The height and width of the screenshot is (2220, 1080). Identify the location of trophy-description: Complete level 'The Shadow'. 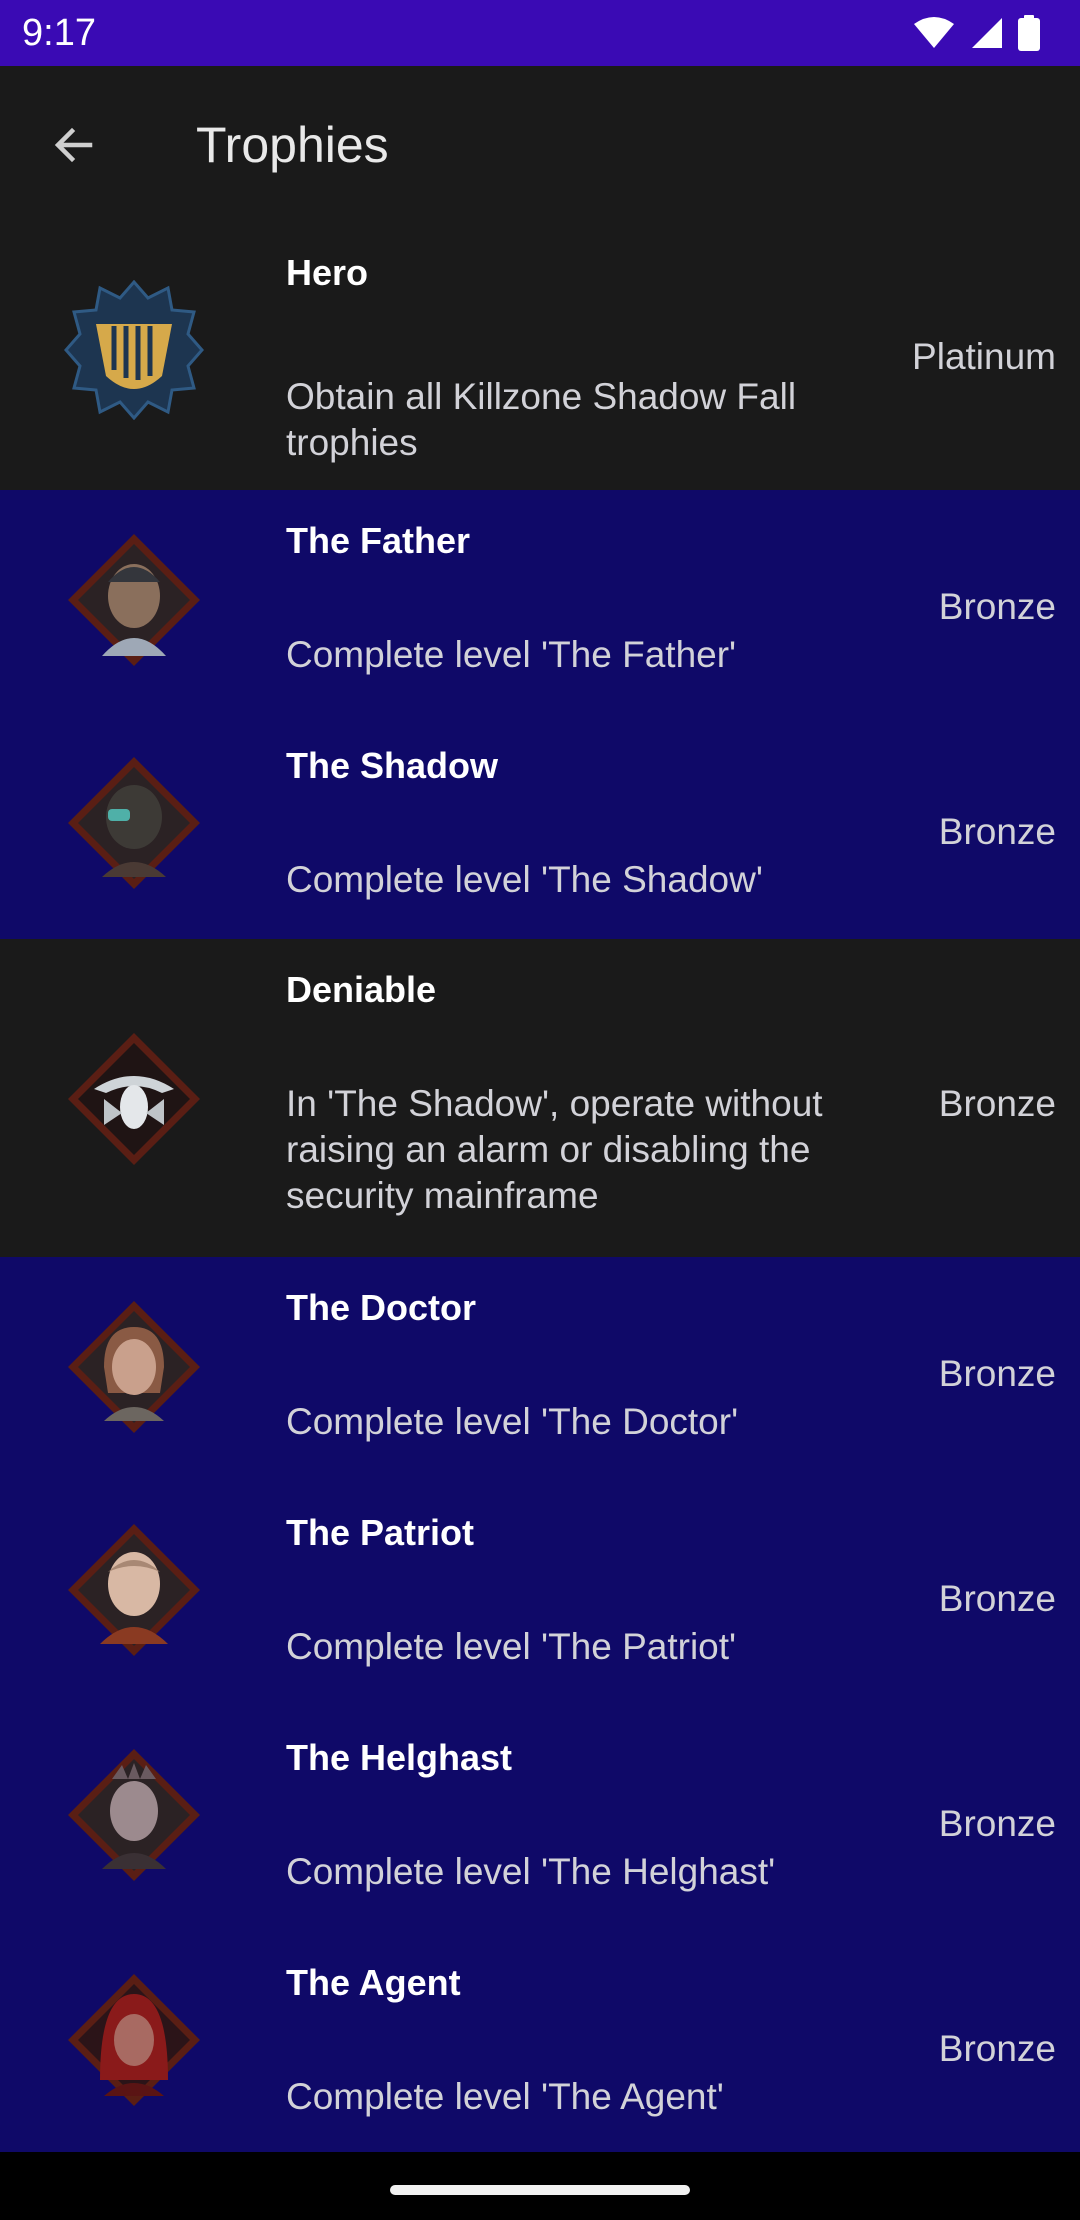
(524, 879).